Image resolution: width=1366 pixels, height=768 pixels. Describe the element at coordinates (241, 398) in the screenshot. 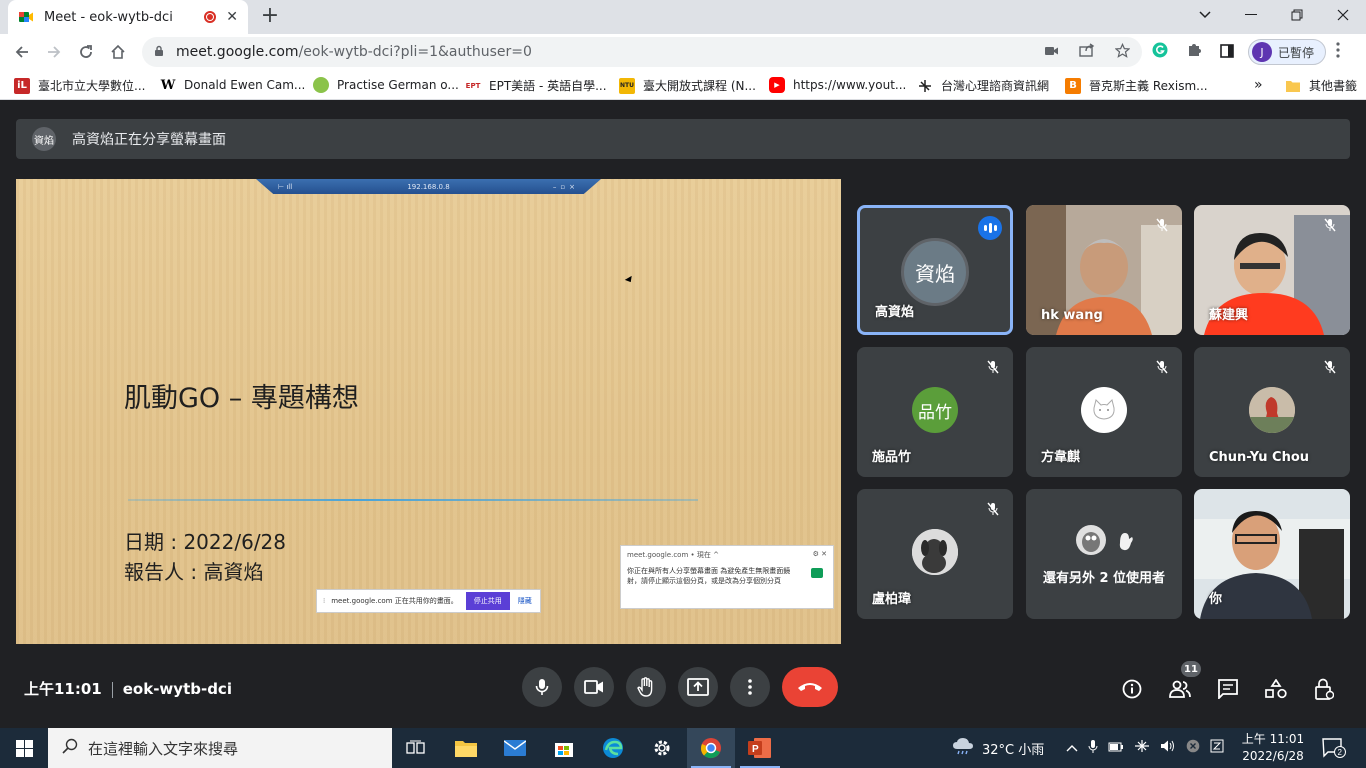

I see `slide-title: 肌動GO – 專題構想` at that location.